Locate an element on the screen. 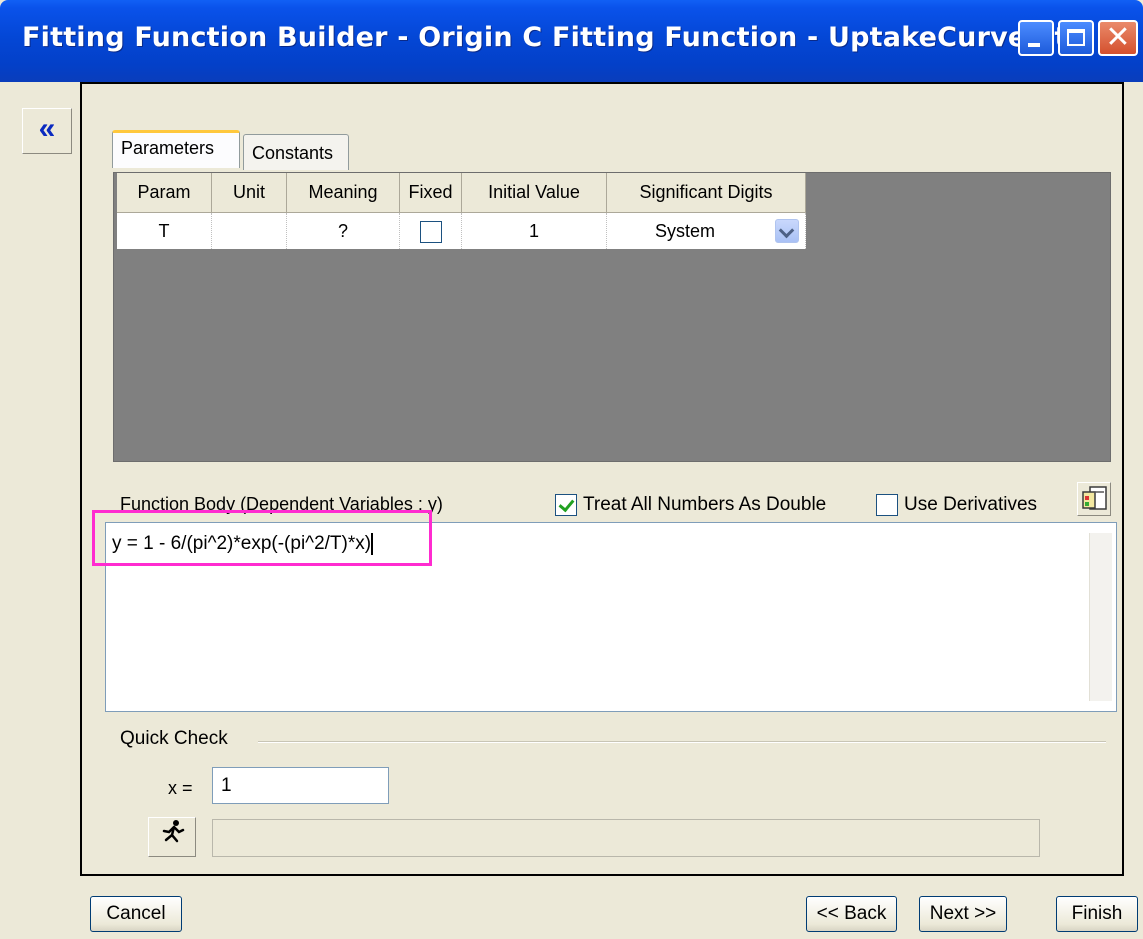 Image resolution: width=1143 pixels, height=939 pixels. grid-header-param: Param is located at coordinates (164, 193).